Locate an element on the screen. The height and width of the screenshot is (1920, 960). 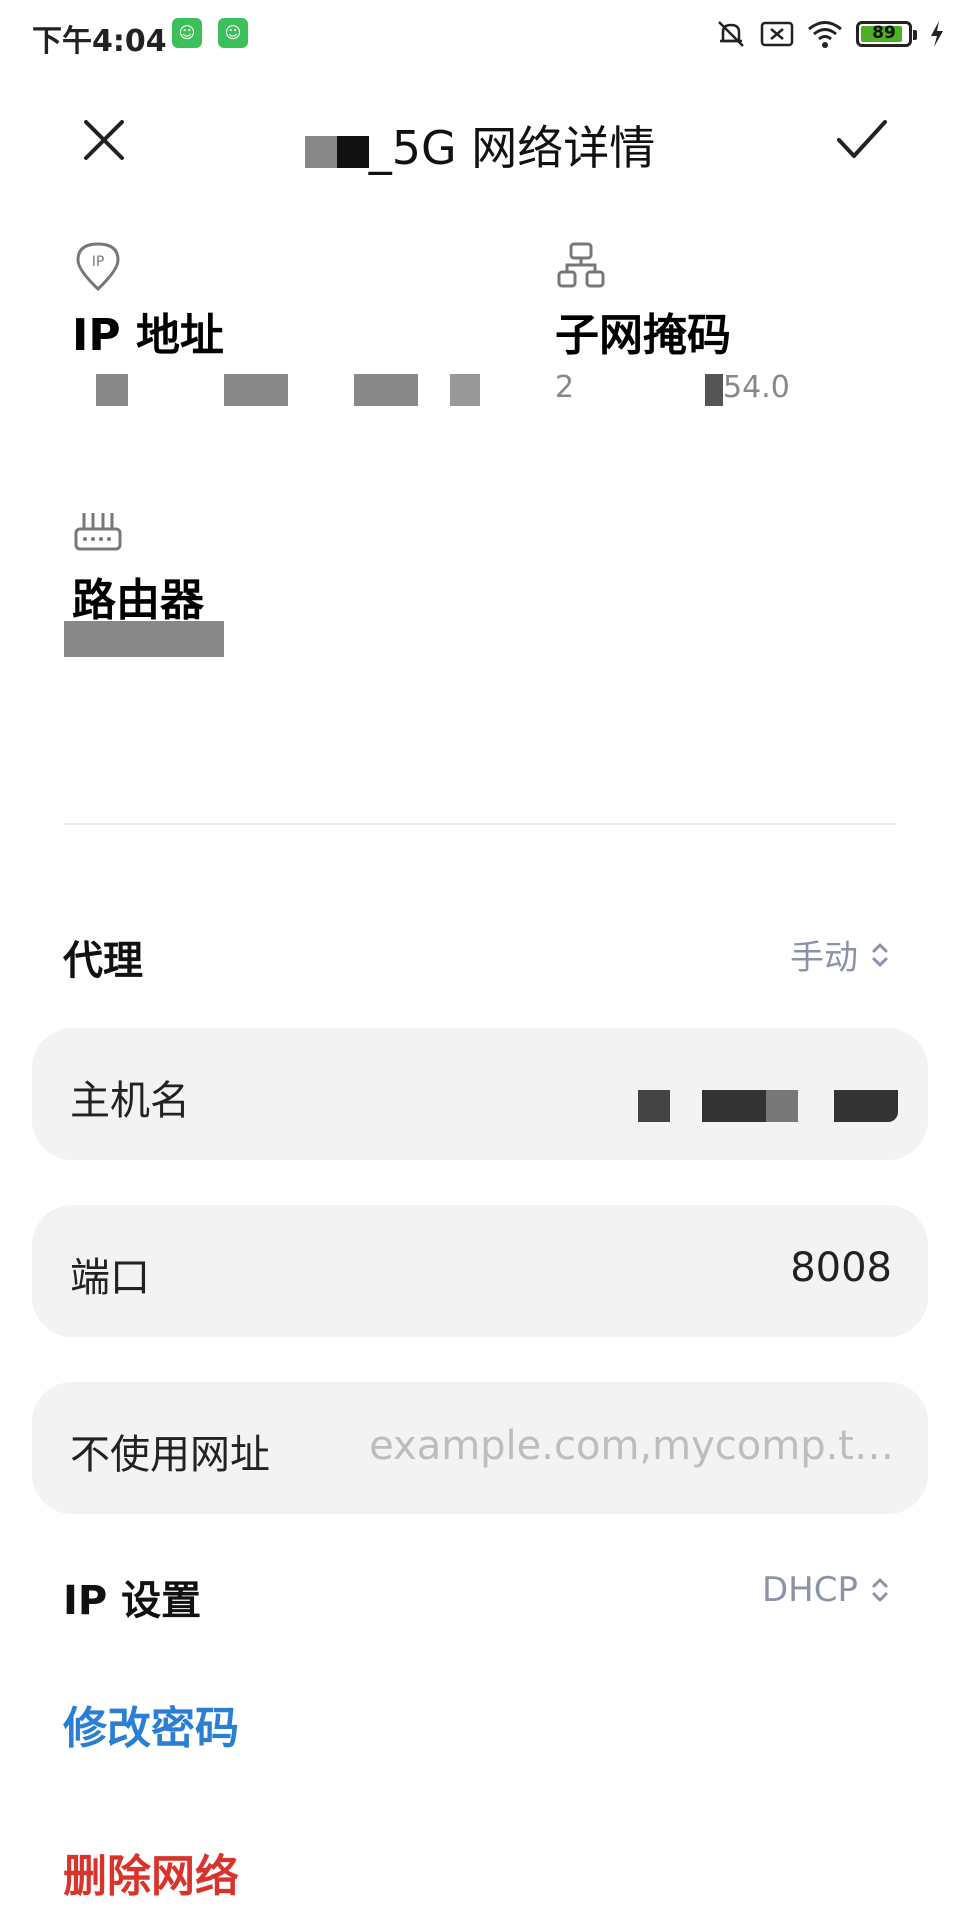
router-label: 路由器 is located at coordinates (138, 600).